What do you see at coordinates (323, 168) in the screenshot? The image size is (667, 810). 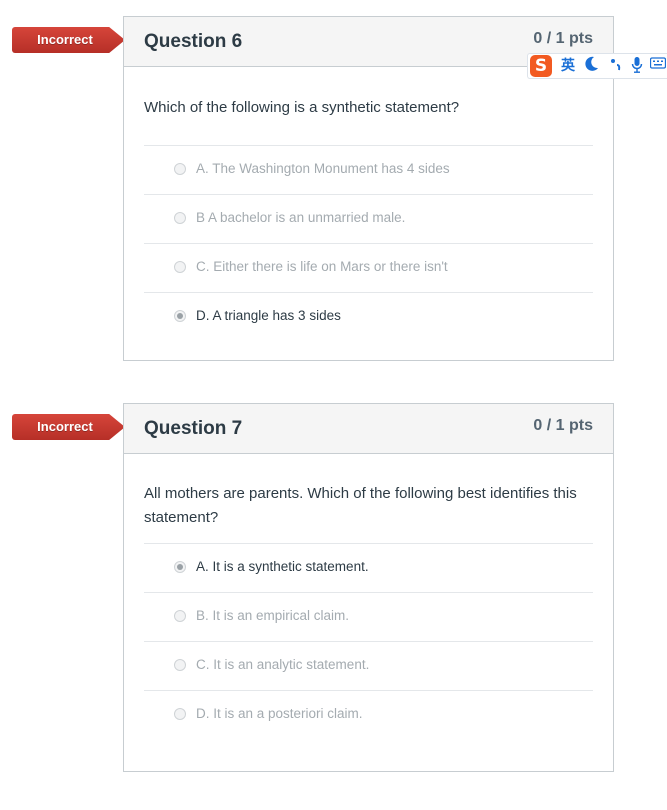 I see `answer-label: A. The Washington Monument has 4 sides` at bounding box center [323, 168].